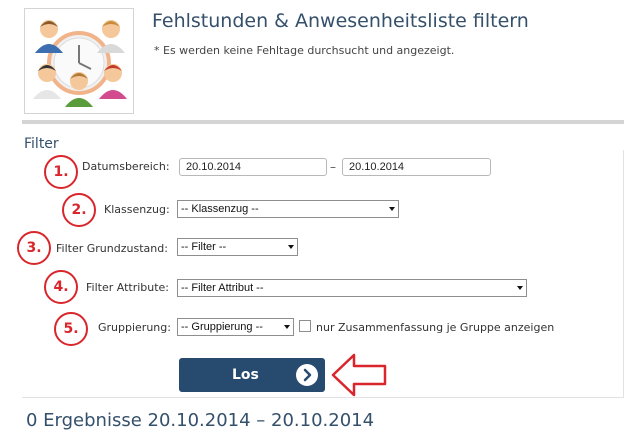 This screenshot has height=441, width=631. I want to click on gruppierung-select: -- Gruppierung --, so click(235, 327).